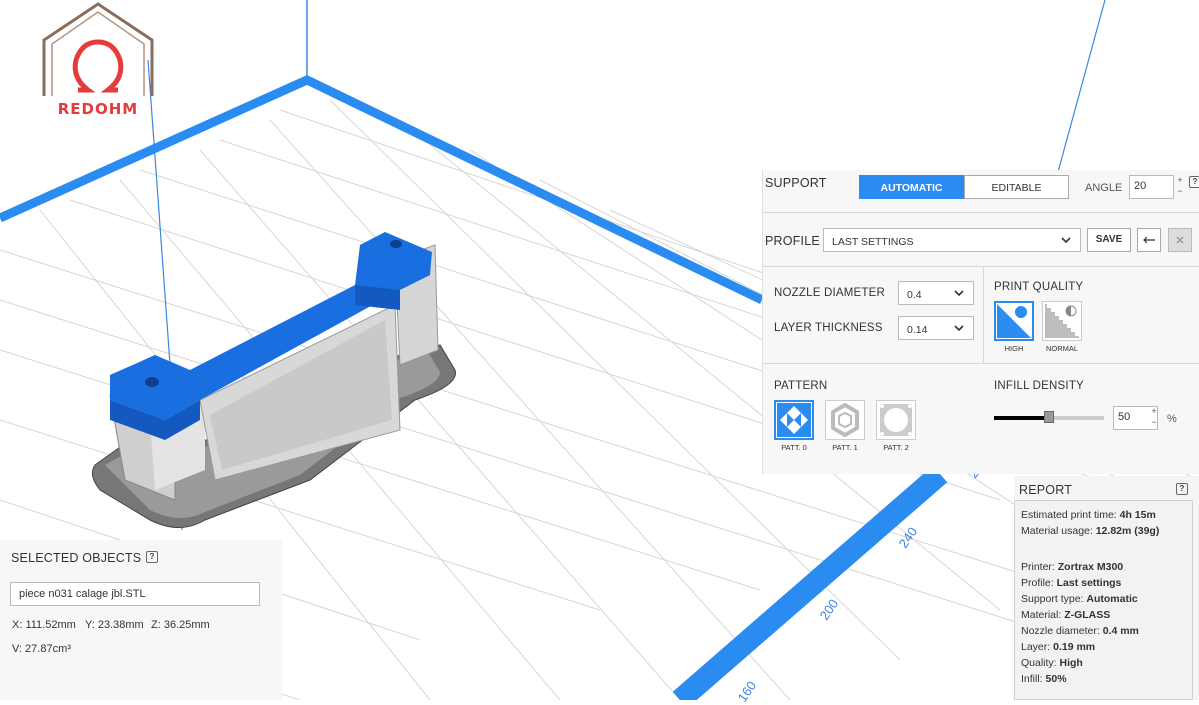 The image size is (1199, 705). What do you see at coordinates (801, 386) in the screenshot?
I see `pattern-title: PATTERN` at bounding box center [801, 386].